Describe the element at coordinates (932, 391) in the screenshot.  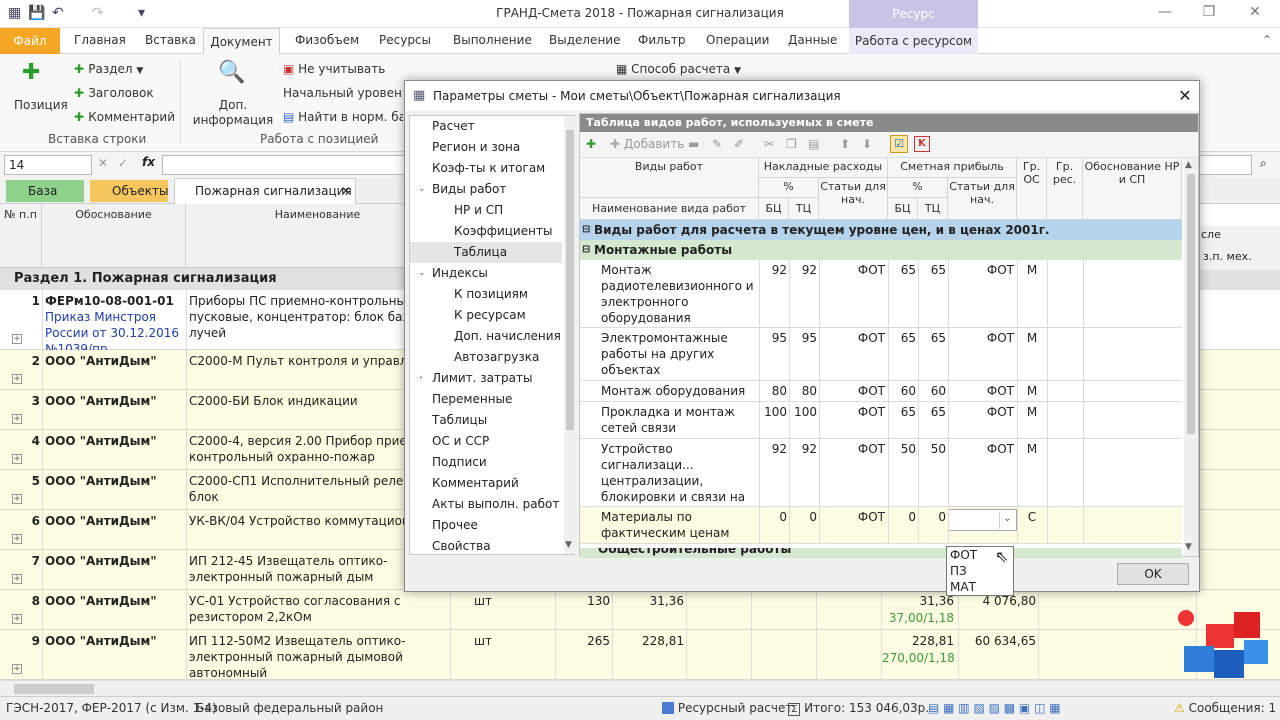
I see `profit-tc: 60` at that location.